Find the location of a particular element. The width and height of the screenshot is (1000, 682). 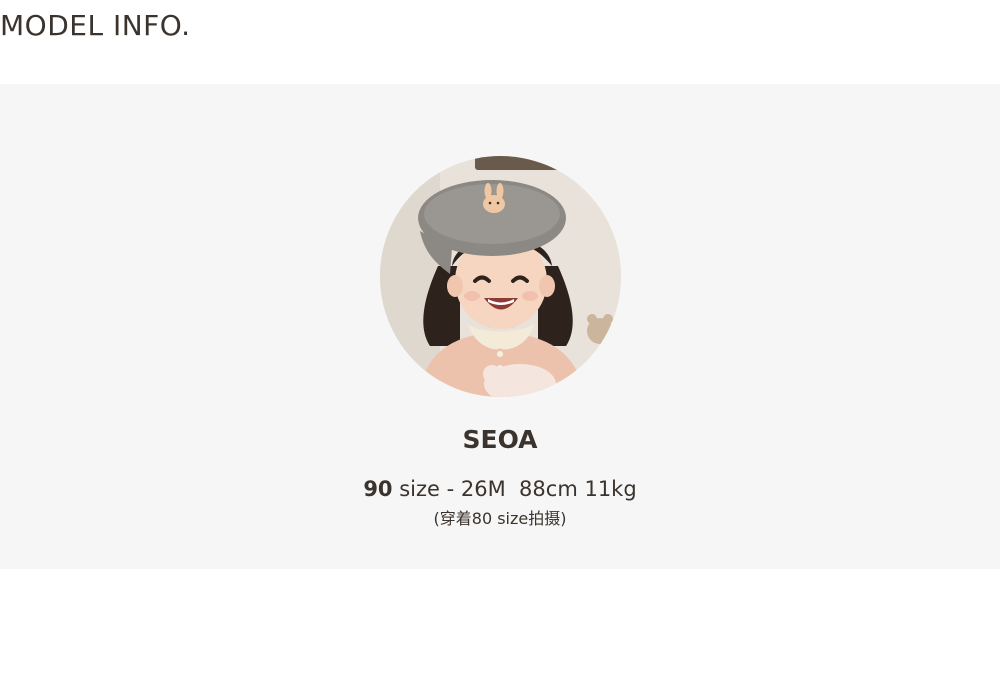

model-size-note: (穿着80 size拍摄) is located at coordinates (500, 518).